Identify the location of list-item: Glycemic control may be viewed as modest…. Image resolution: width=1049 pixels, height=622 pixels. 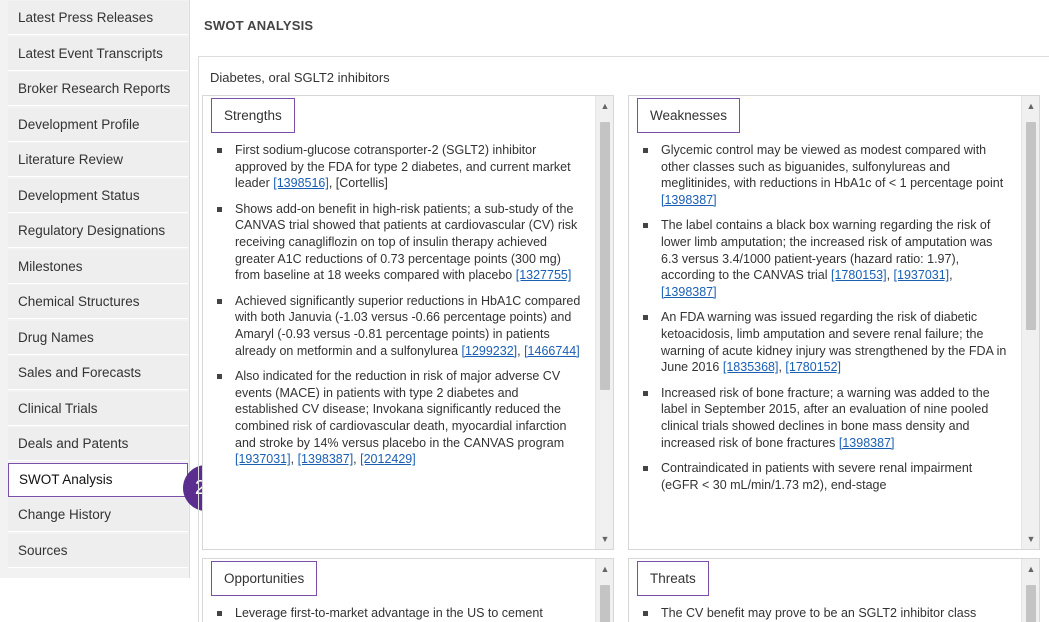
(824, 175).